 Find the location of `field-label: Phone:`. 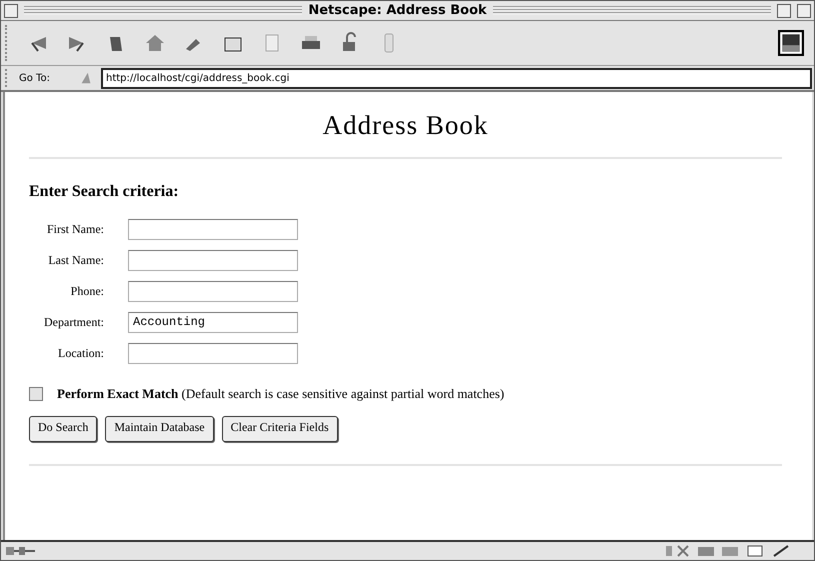

field-label: Phone: is located at coordinates (87, 291).